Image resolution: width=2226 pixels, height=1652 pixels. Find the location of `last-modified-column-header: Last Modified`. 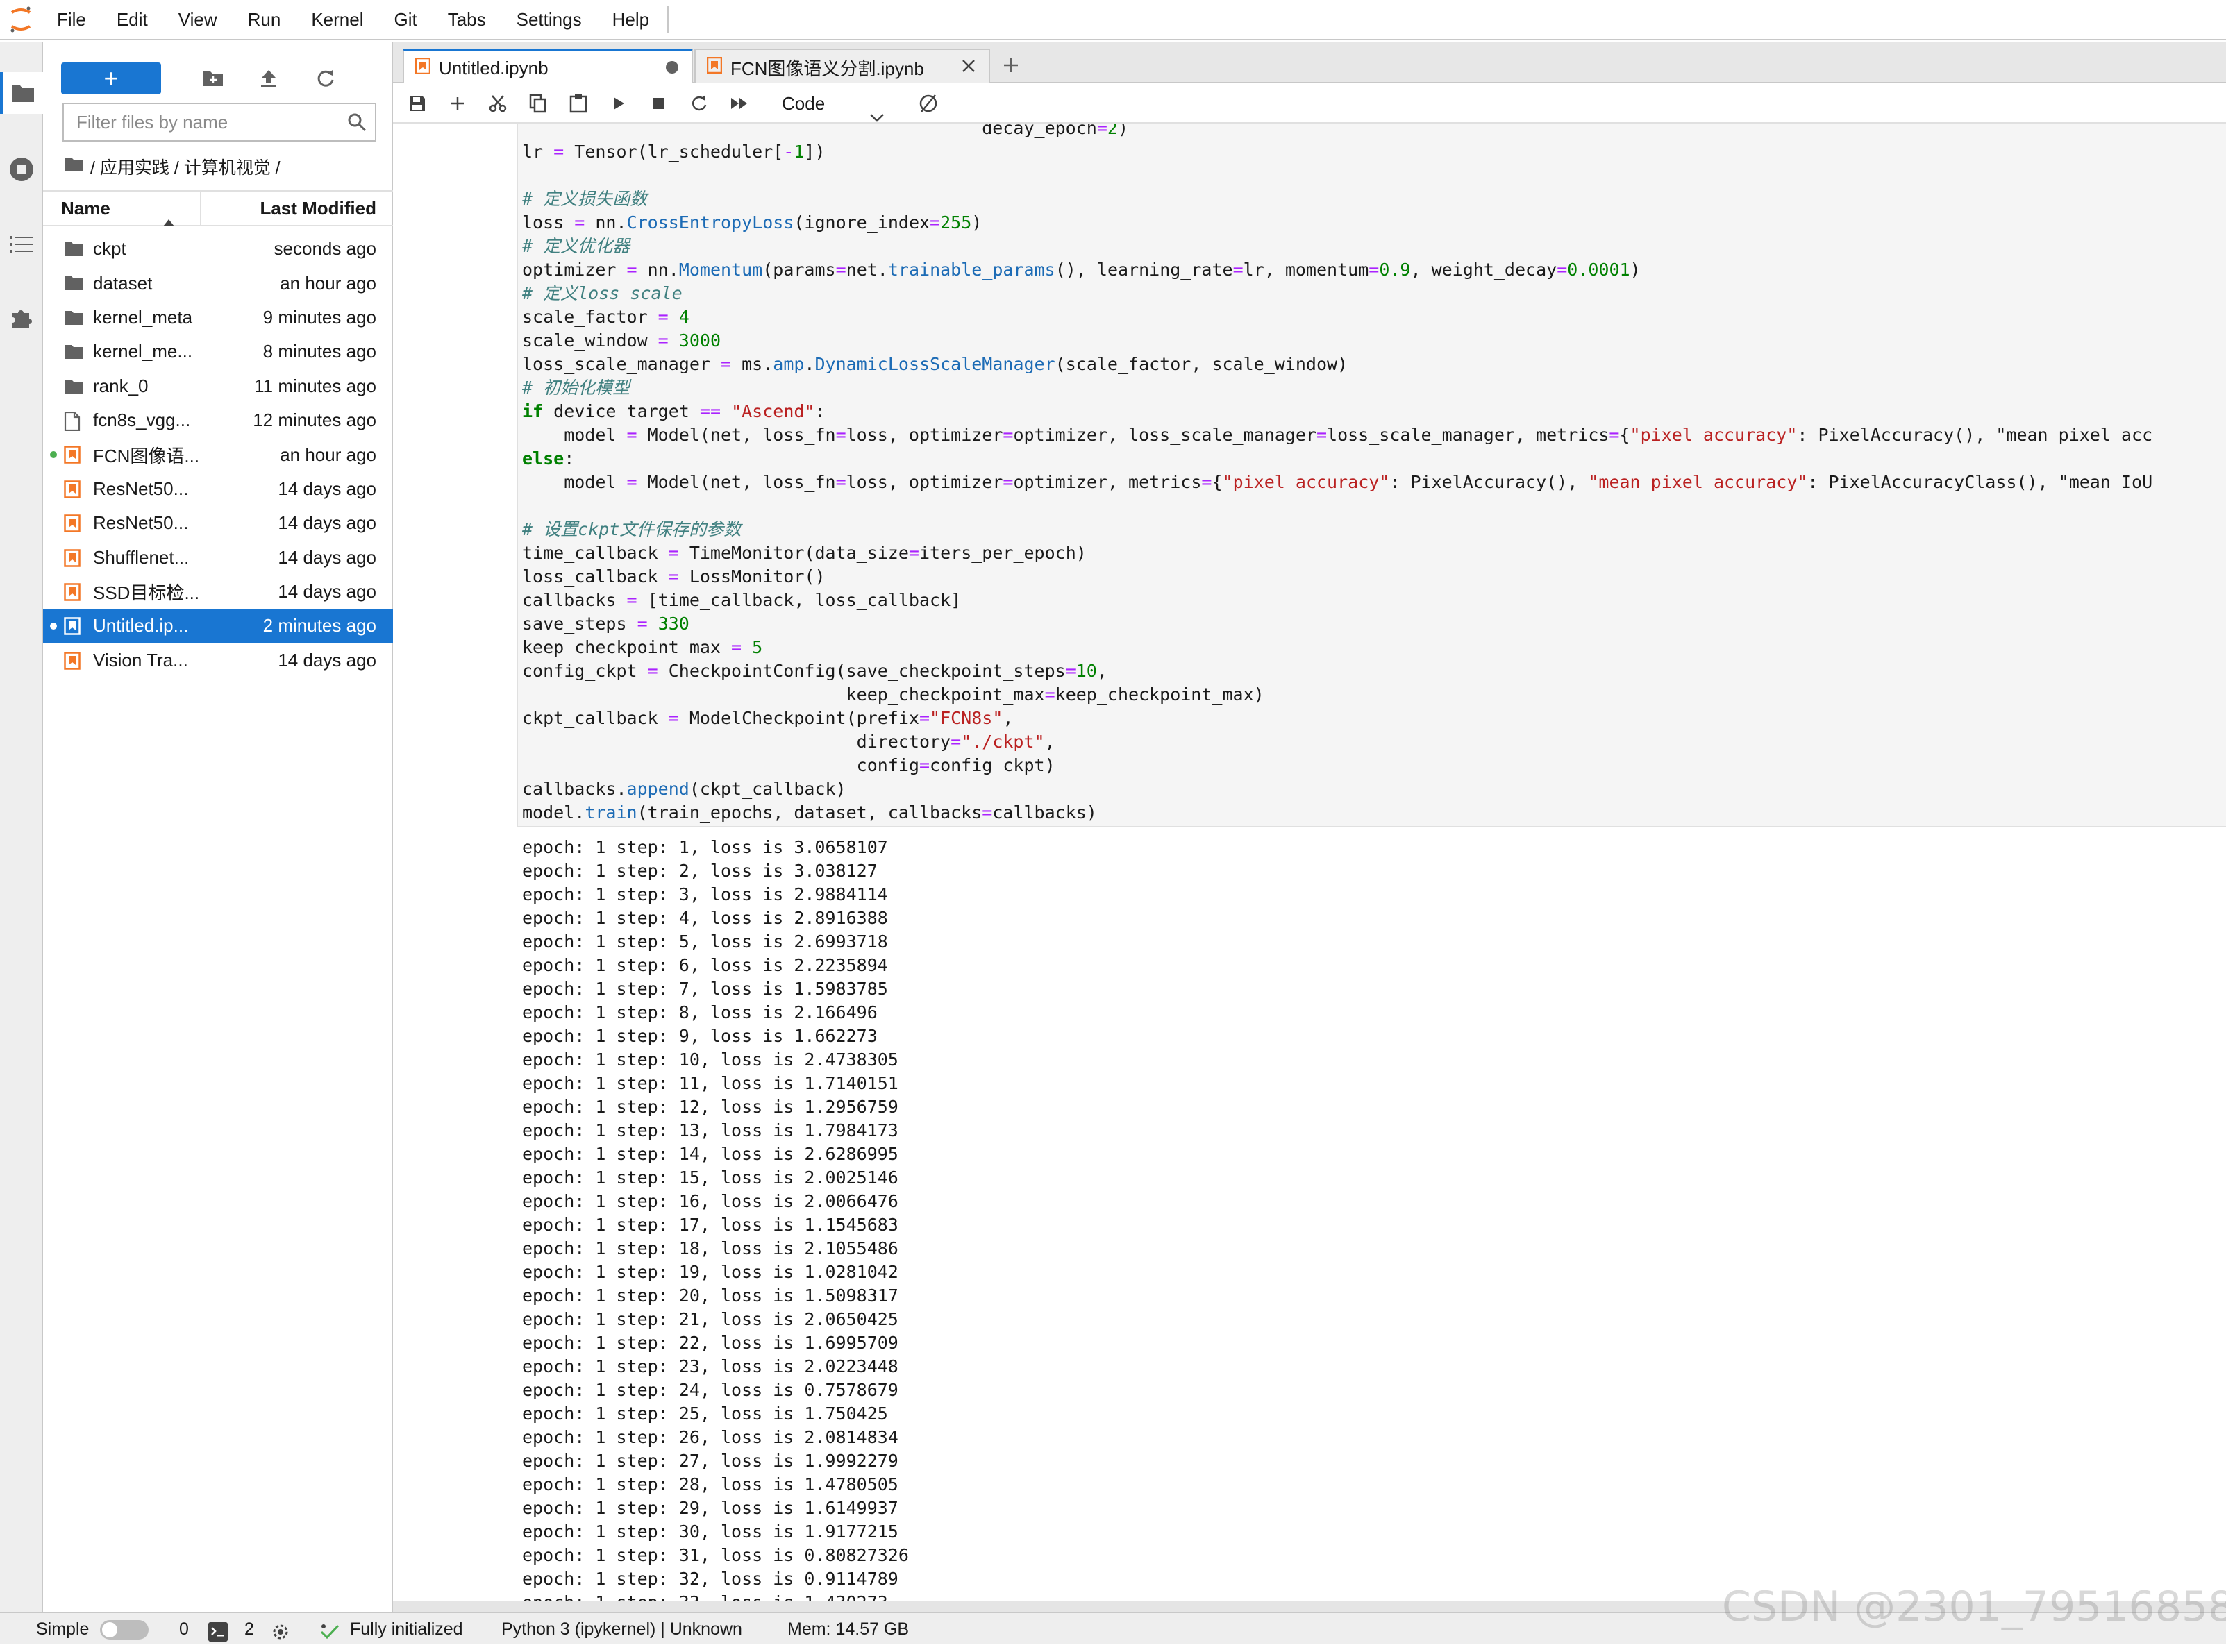

last-modified-column-header: Last Modified is located at coordinates (297, 208).